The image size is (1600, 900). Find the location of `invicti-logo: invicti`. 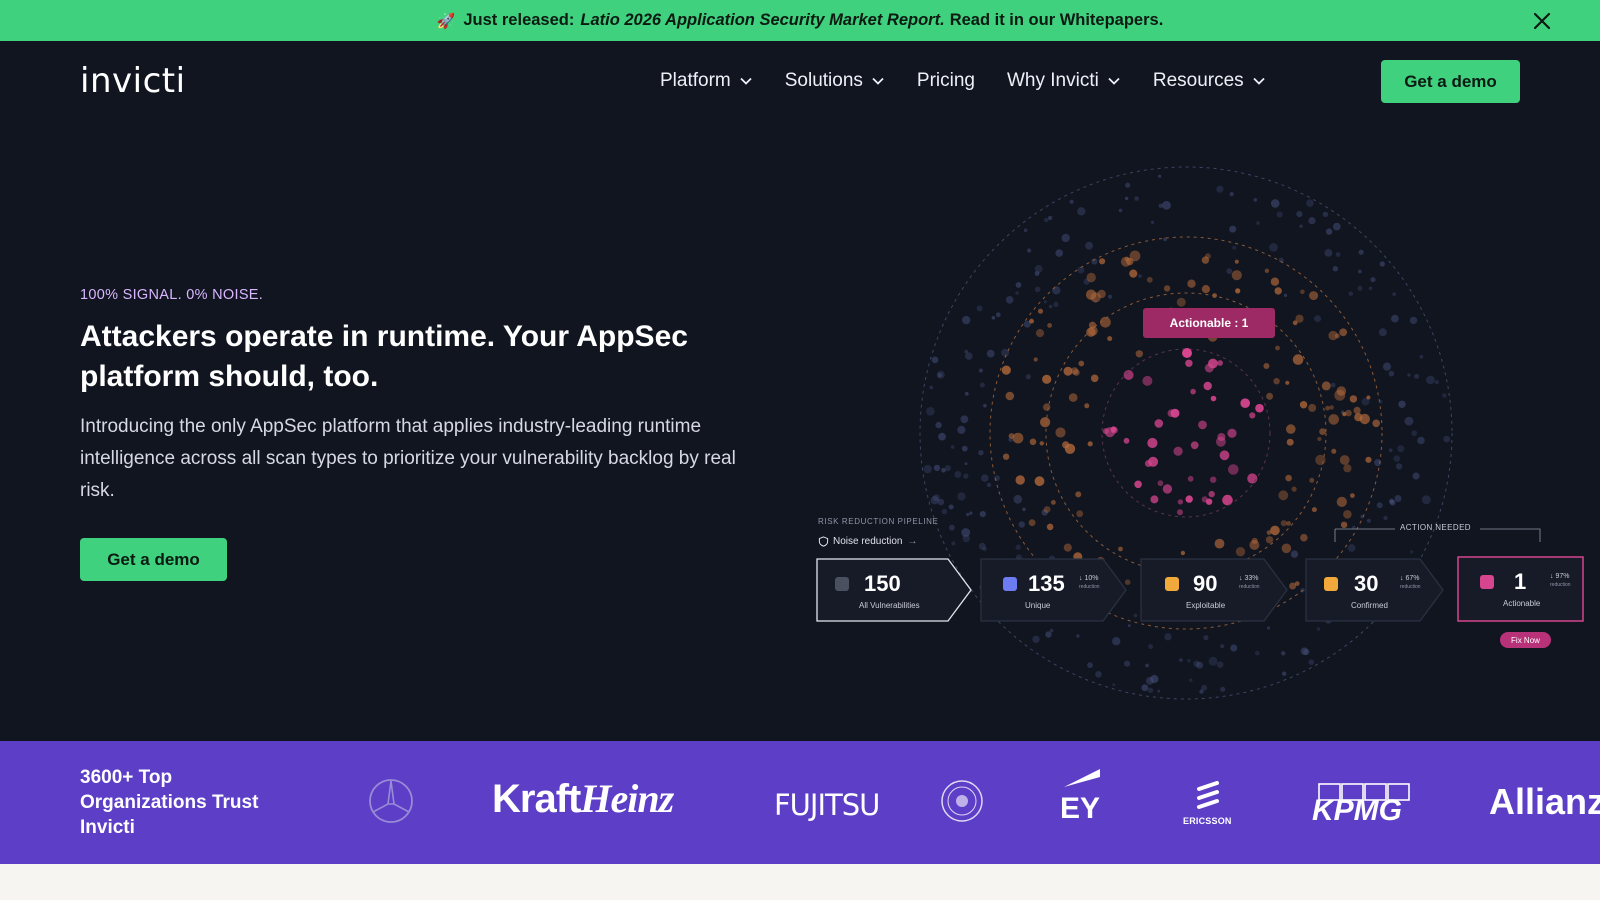

invicti-logo: invicti is located at coordinates (133, 81).